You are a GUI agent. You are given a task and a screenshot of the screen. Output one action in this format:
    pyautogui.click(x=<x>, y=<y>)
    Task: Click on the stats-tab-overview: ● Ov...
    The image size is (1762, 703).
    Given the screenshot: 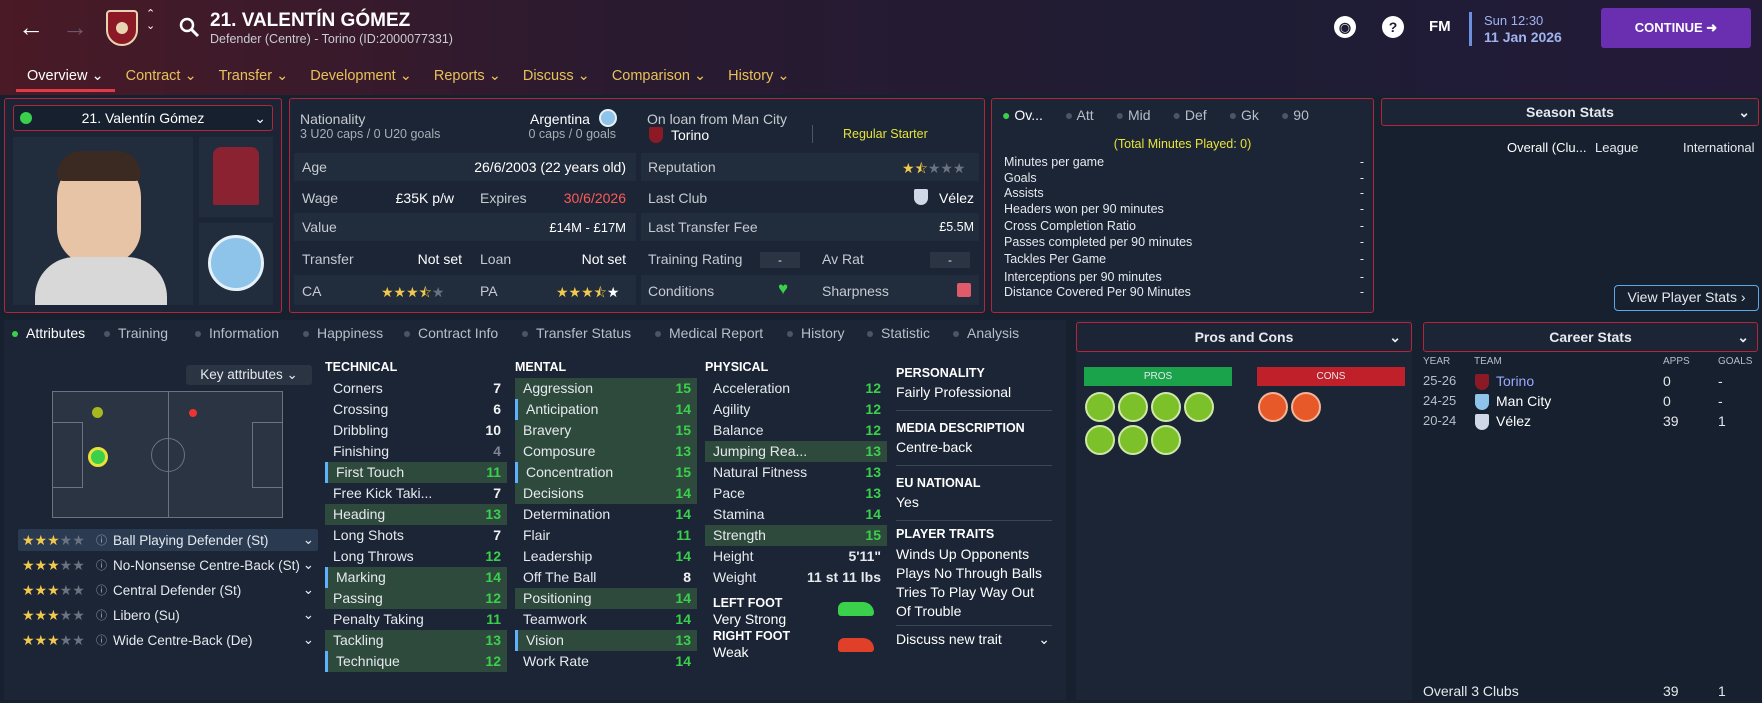 What is the action you would take?
    pyautogui.click(x=1022, y=115)
    